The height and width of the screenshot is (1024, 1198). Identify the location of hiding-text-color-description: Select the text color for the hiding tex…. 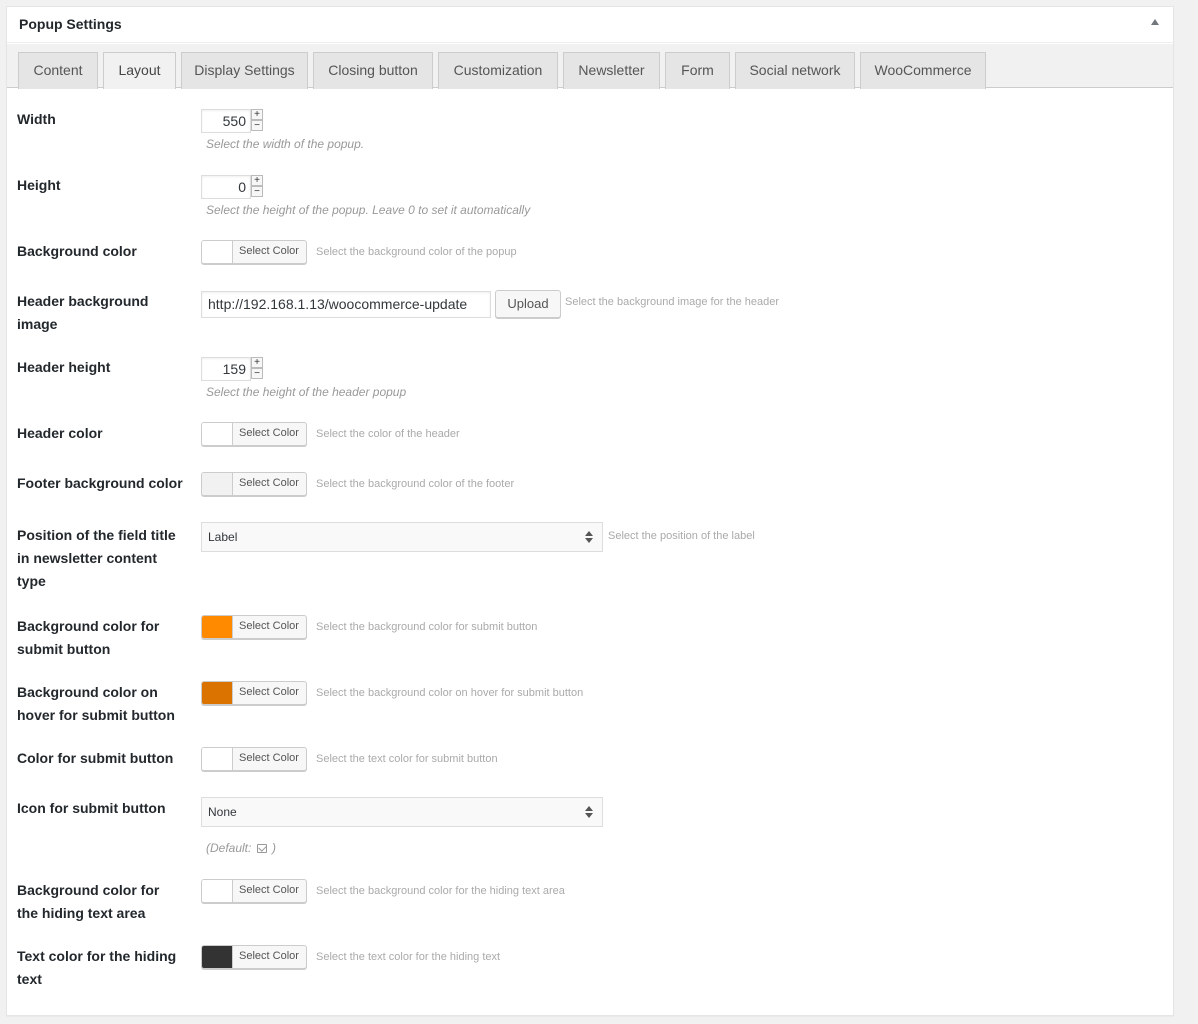
(408, 957).